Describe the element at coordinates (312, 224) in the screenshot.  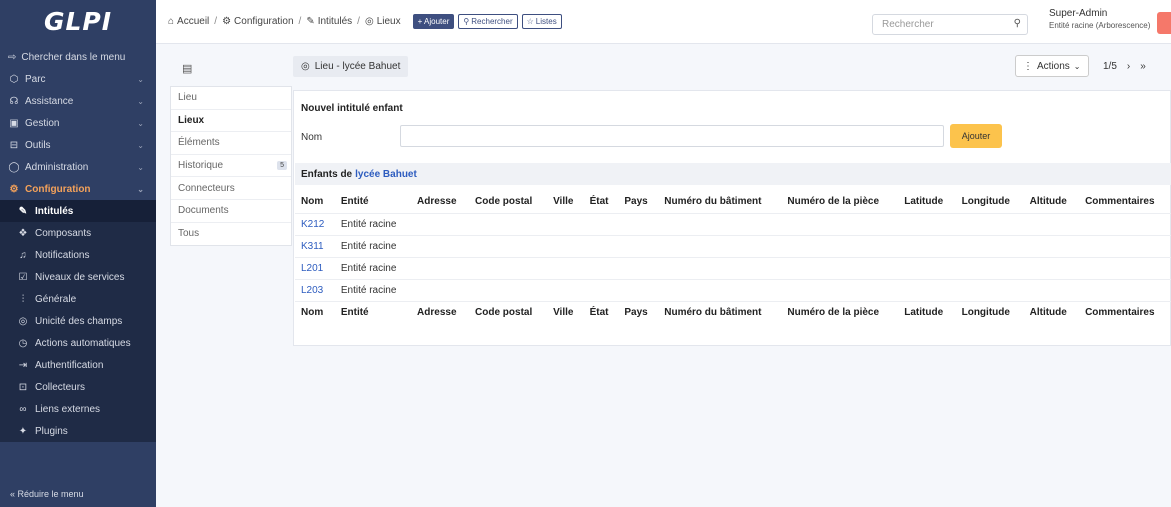
I see `location-link: K212` at that location.